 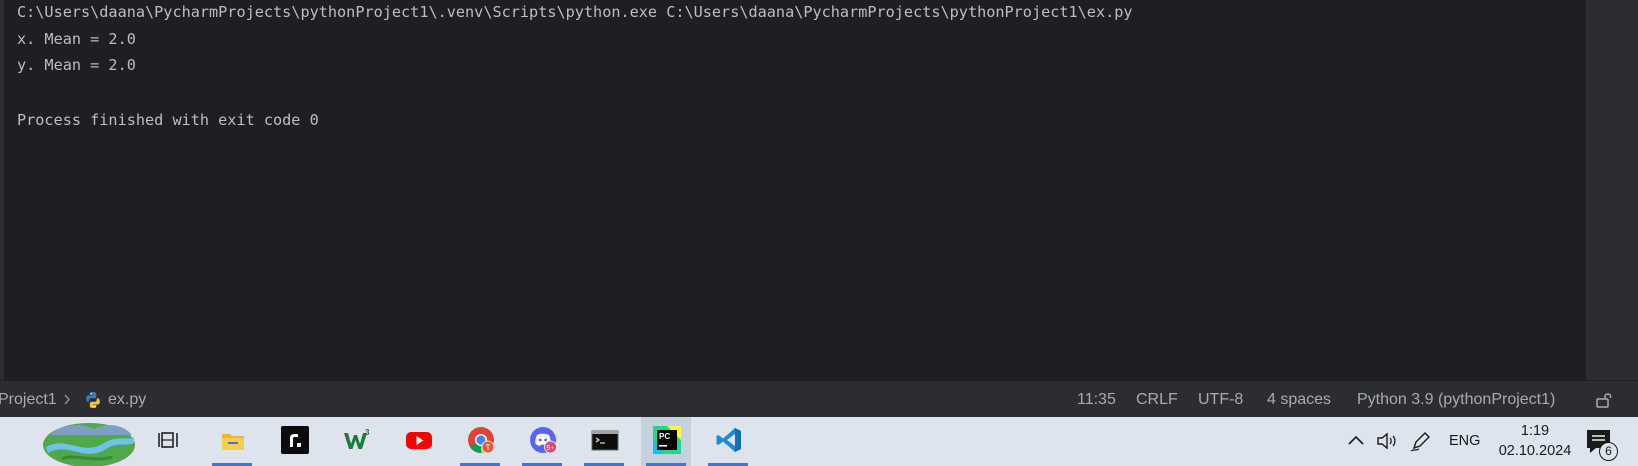 What do you see at coordinates (1464, 441) in the screenshot?
I see `input-language: ENG` at bounding box center [1464, 441].